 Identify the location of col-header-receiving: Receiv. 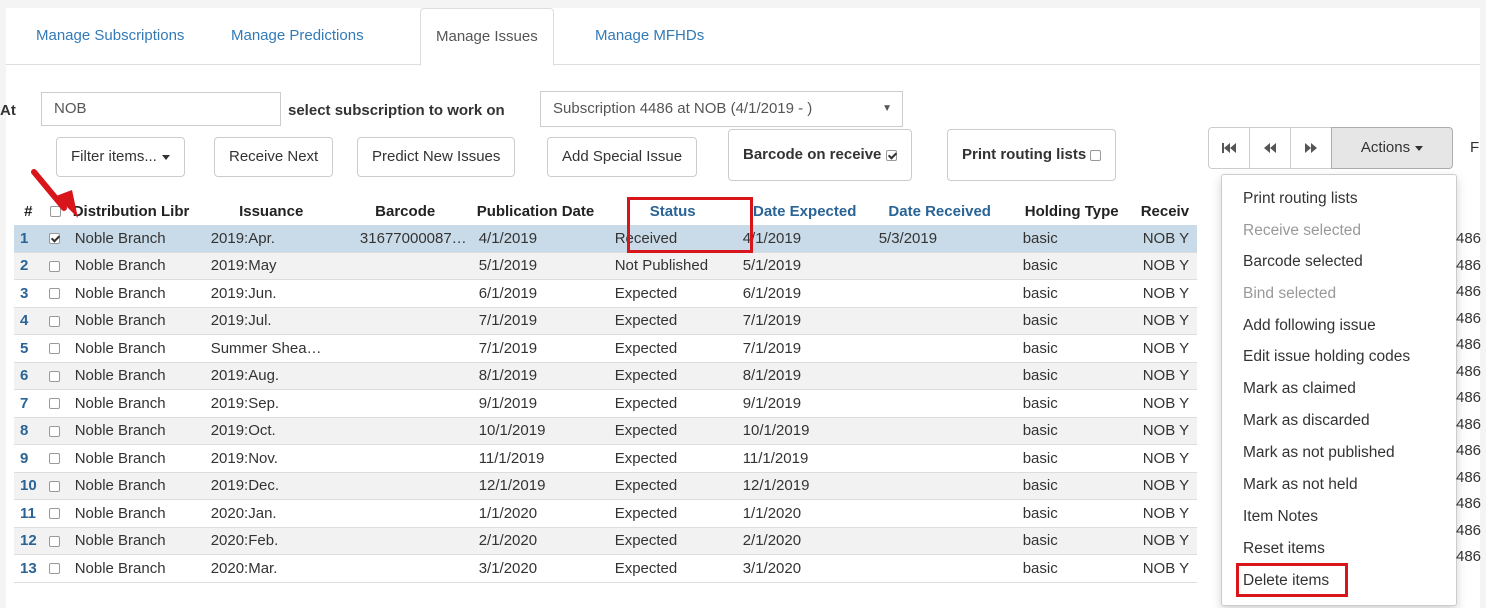
(1167, 211).